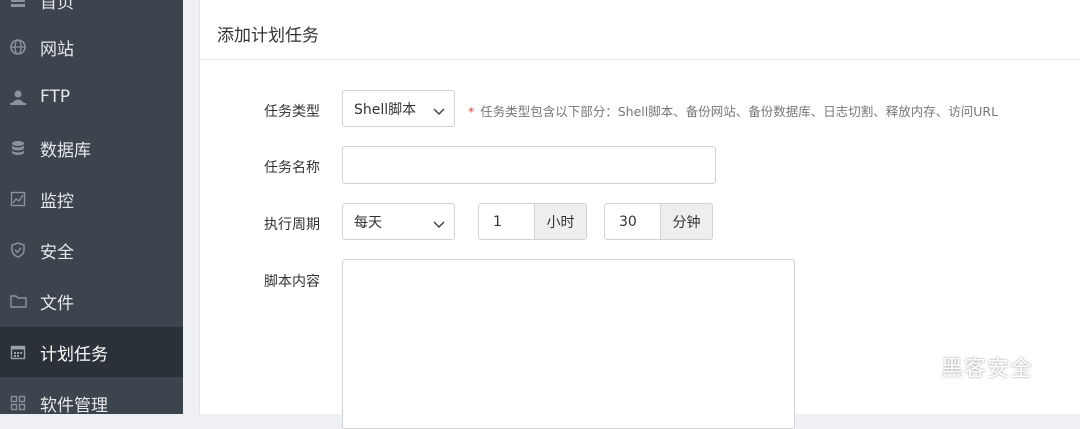 The image size is (1080, 429). What do you see at coordinates (687, 221) in the screenshot?
I see `minute-unit-addon: 分钟` at bounding box center [687, 221].